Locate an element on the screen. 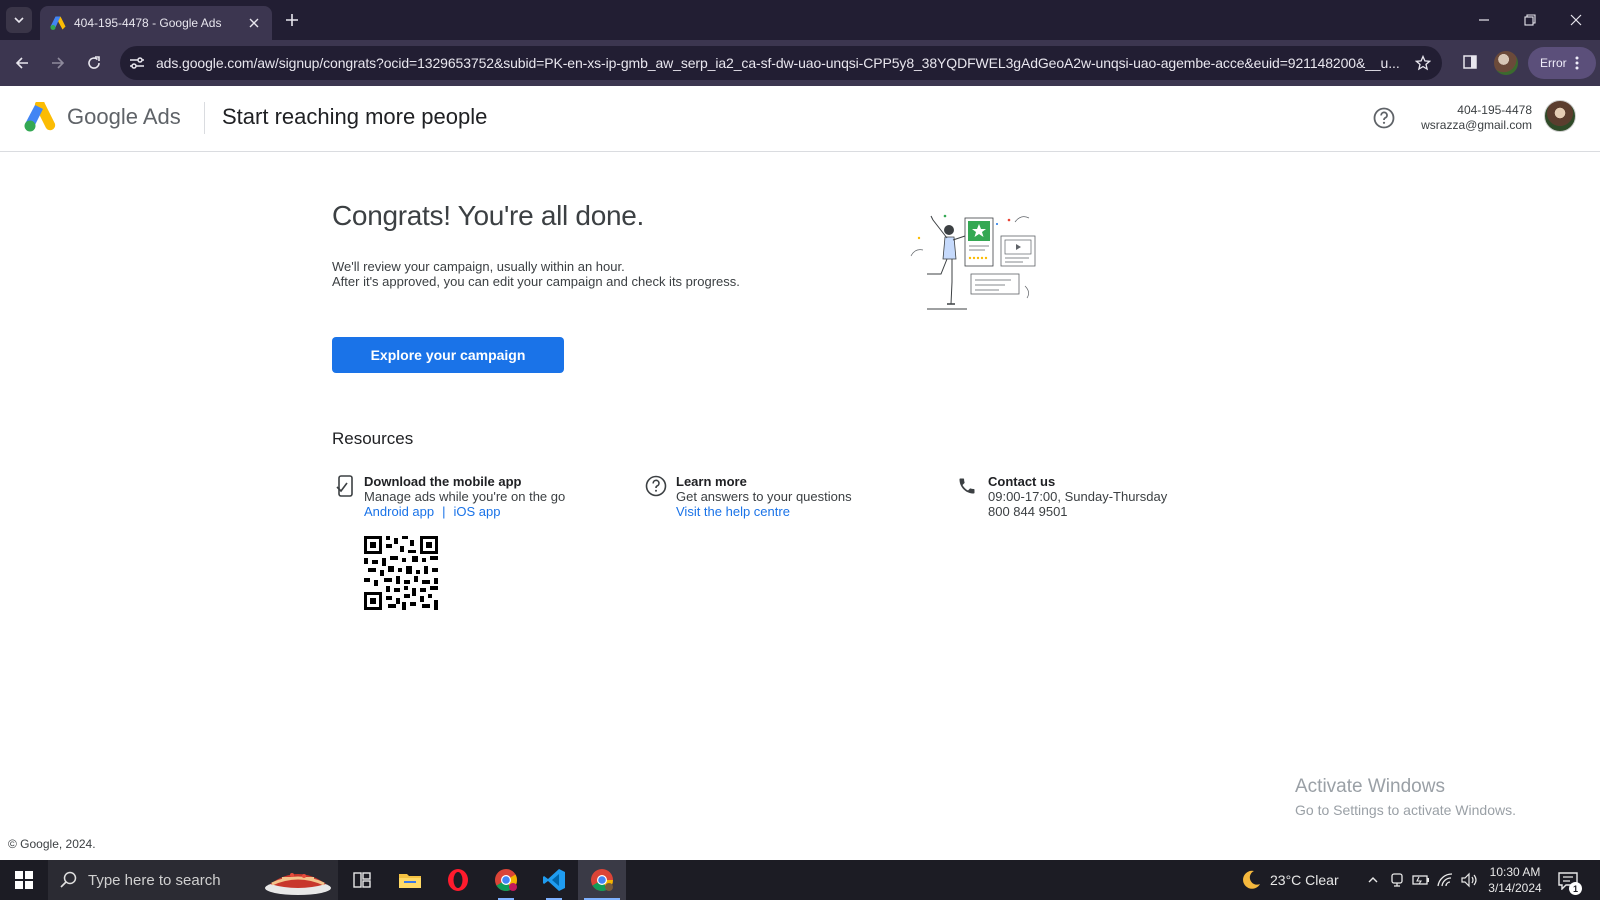 The width and height of the screenshot is (1600, 900). close-window-button is located at coordinates (1576, 20).